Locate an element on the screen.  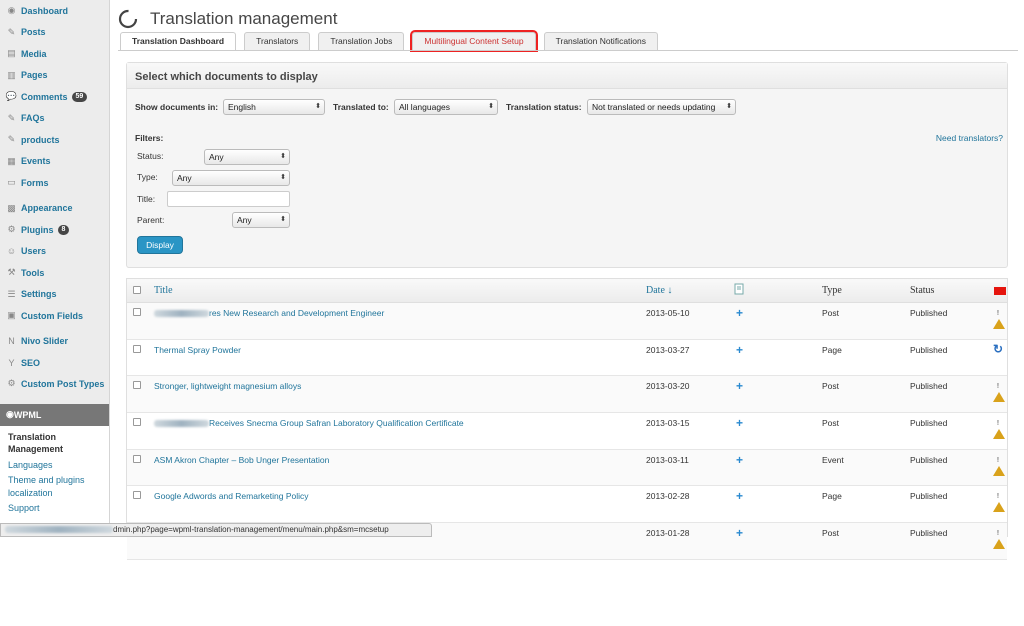
status-filter-select: Any ⬍ is located at coordinates (247, 157).